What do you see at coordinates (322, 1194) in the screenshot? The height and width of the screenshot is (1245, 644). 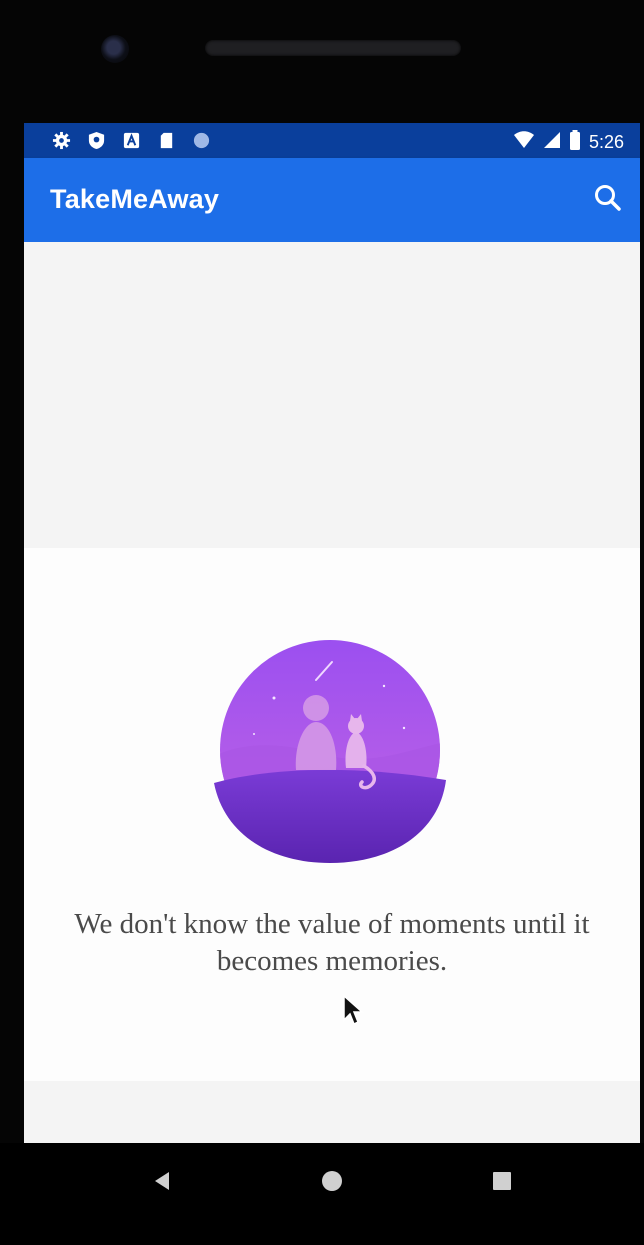 I see `navigation-bar` at bounding box center [322, 1194].